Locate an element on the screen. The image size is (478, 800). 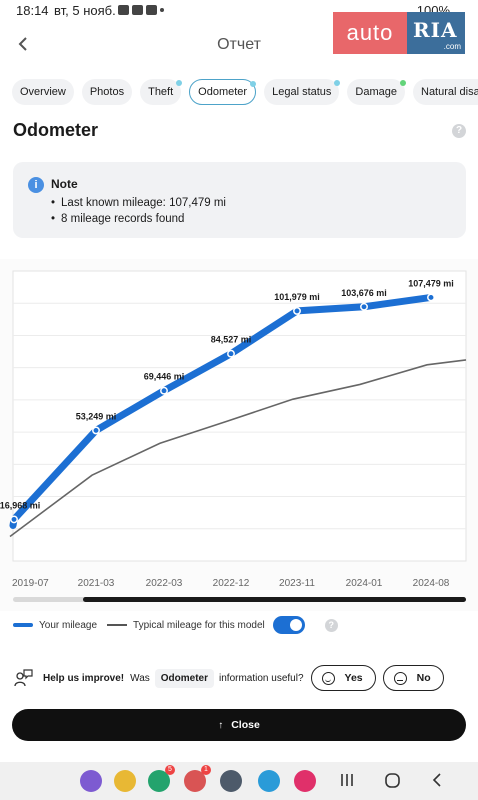
logo-ria: RIA .com is located at coordinates (436, 33).